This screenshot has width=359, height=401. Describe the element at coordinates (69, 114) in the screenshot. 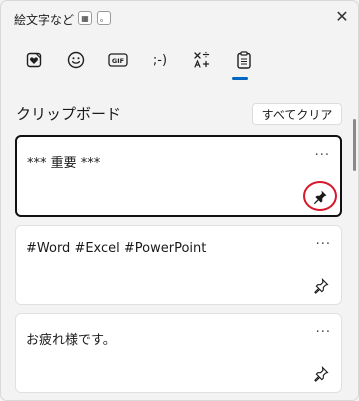

I see `section-title: クリップボード` at that location.